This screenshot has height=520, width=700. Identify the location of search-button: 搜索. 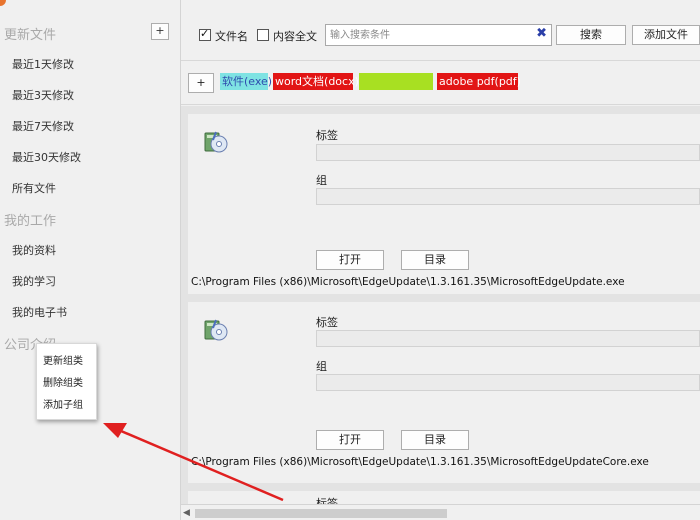
(591, 35).